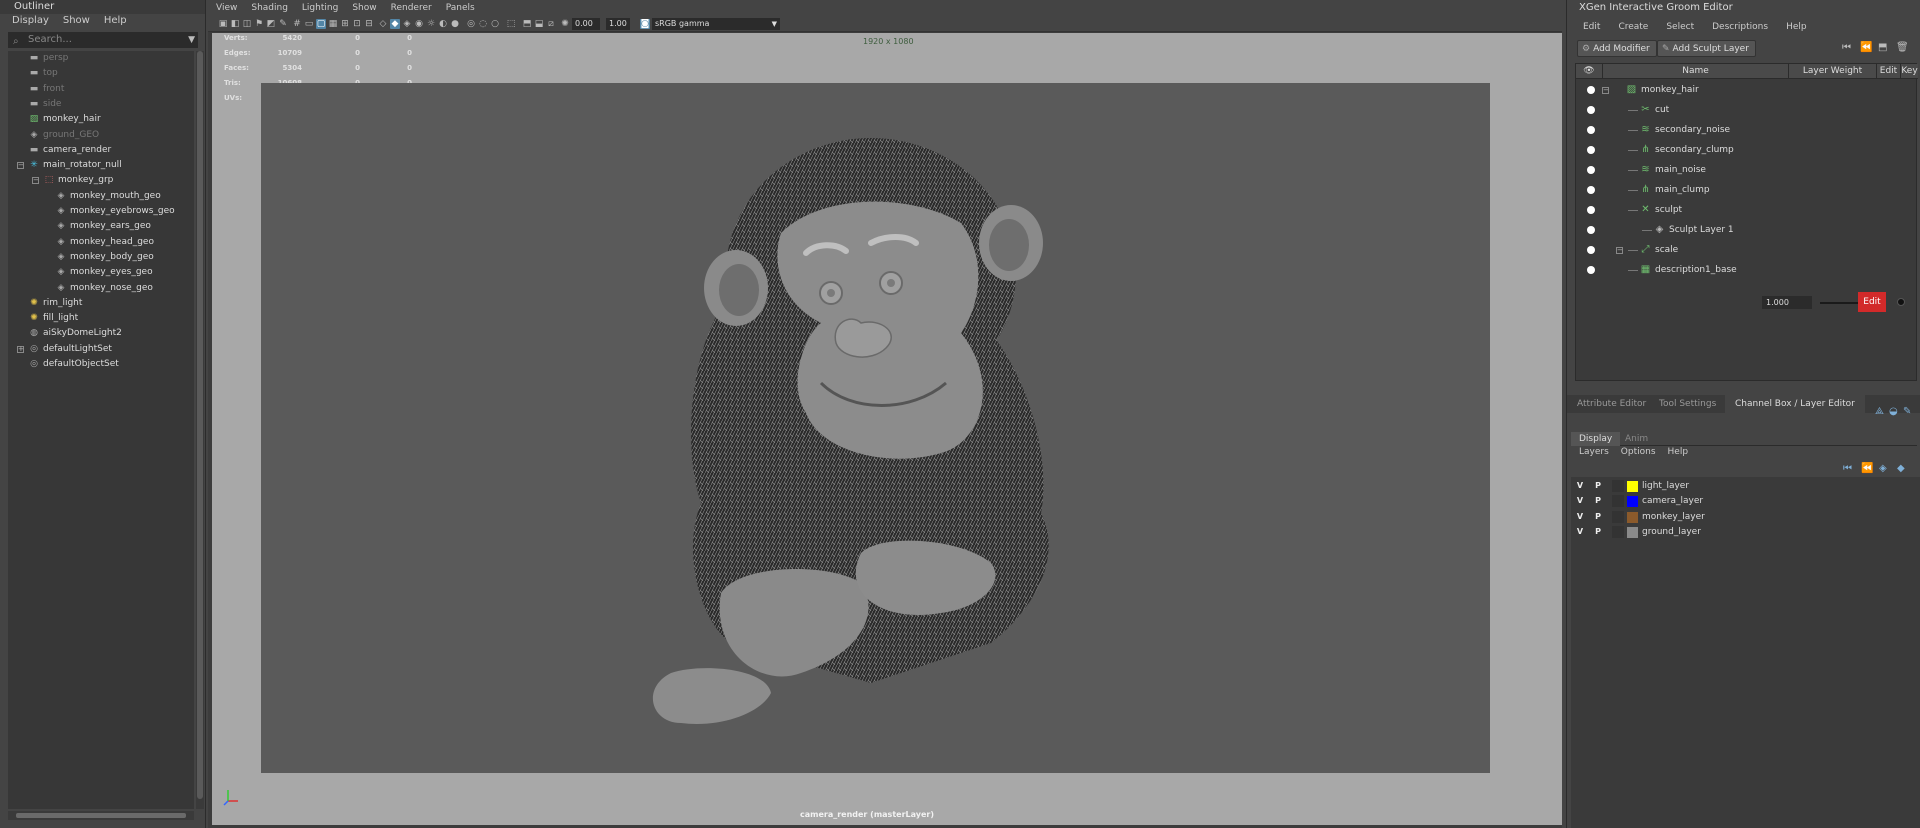  Describe the element at coordinates (1740, 27) in the screenshot. I see `xgen-menu-descriptions: Descriptions` at that location.